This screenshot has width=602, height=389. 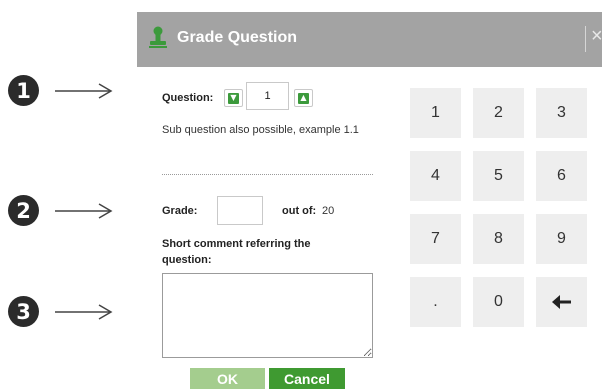 I want to click on question-decrement-button: ▼, so click(x=233, y=98).